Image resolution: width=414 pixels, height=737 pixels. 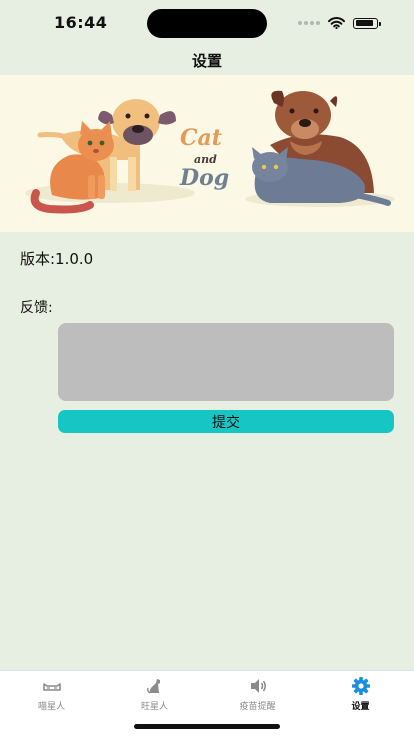 I want to click on tab-dogs-label: 旺星人, so click(x=154, y=707).